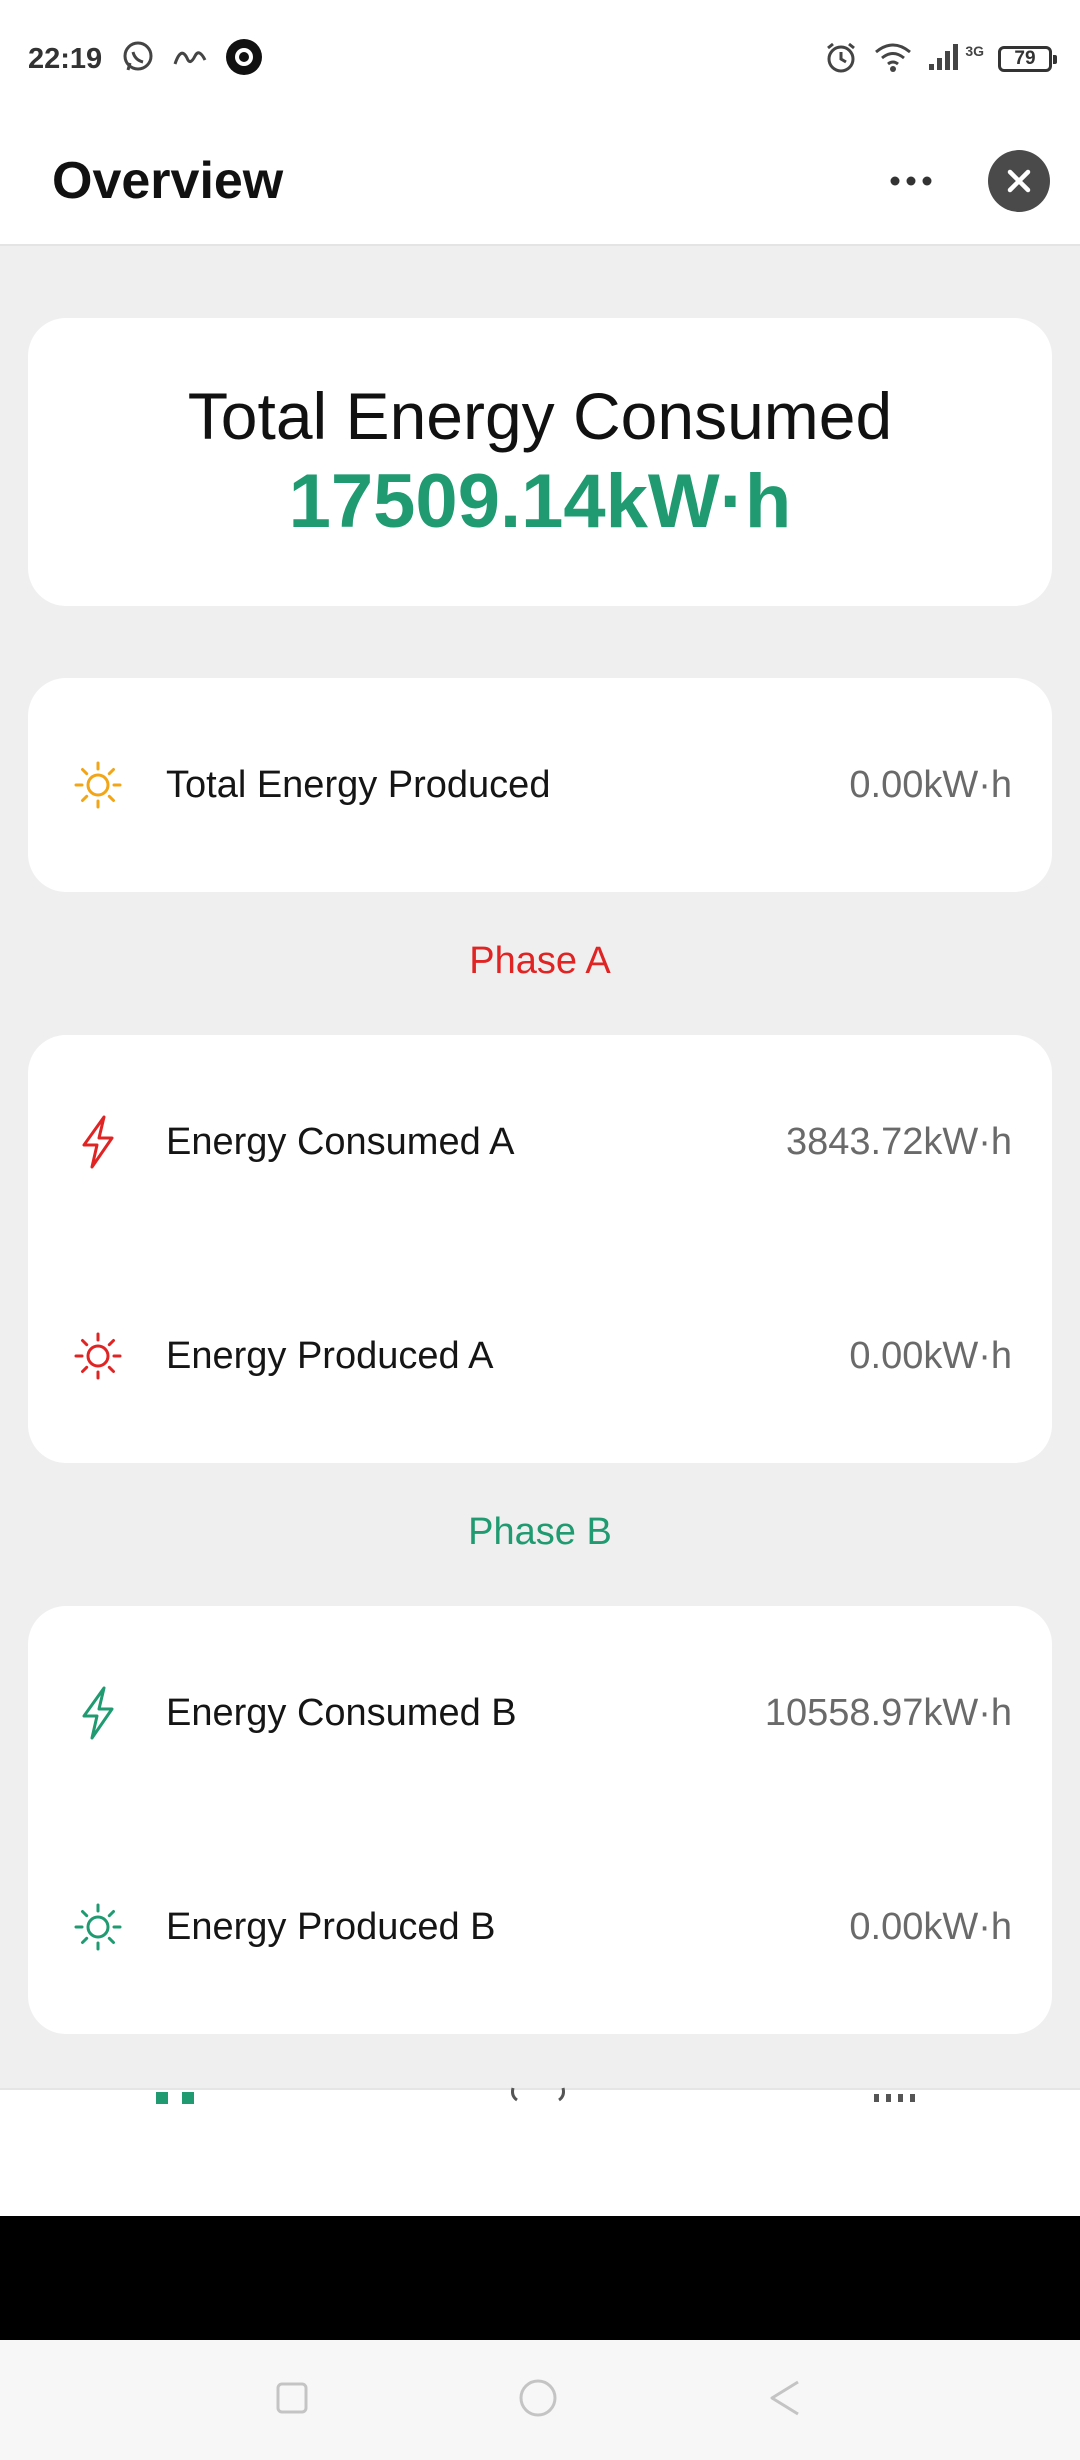  I want to click on status-bar: 22:19 3G 79, so click(540, 59).